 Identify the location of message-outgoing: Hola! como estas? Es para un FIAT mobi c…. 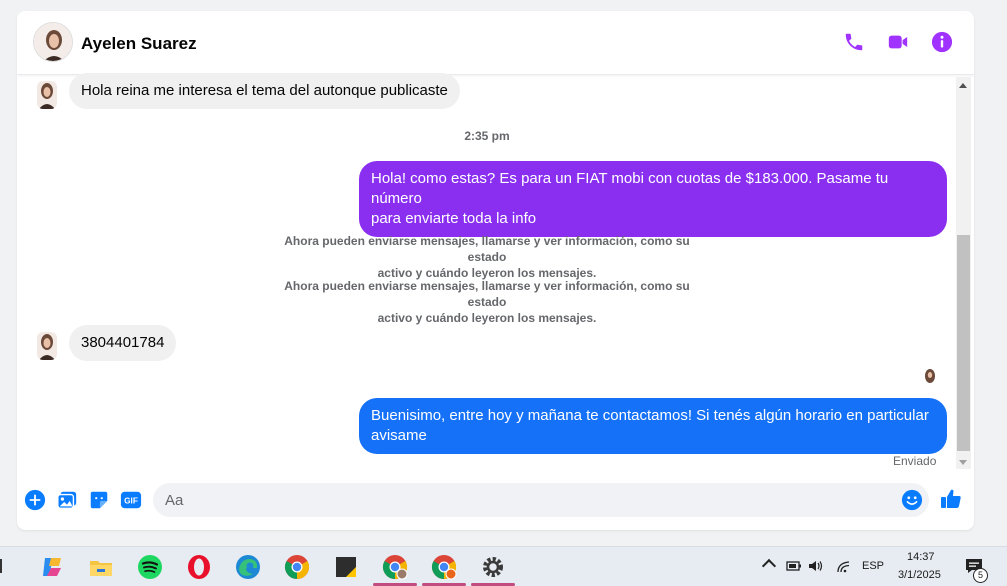
(653, 199).